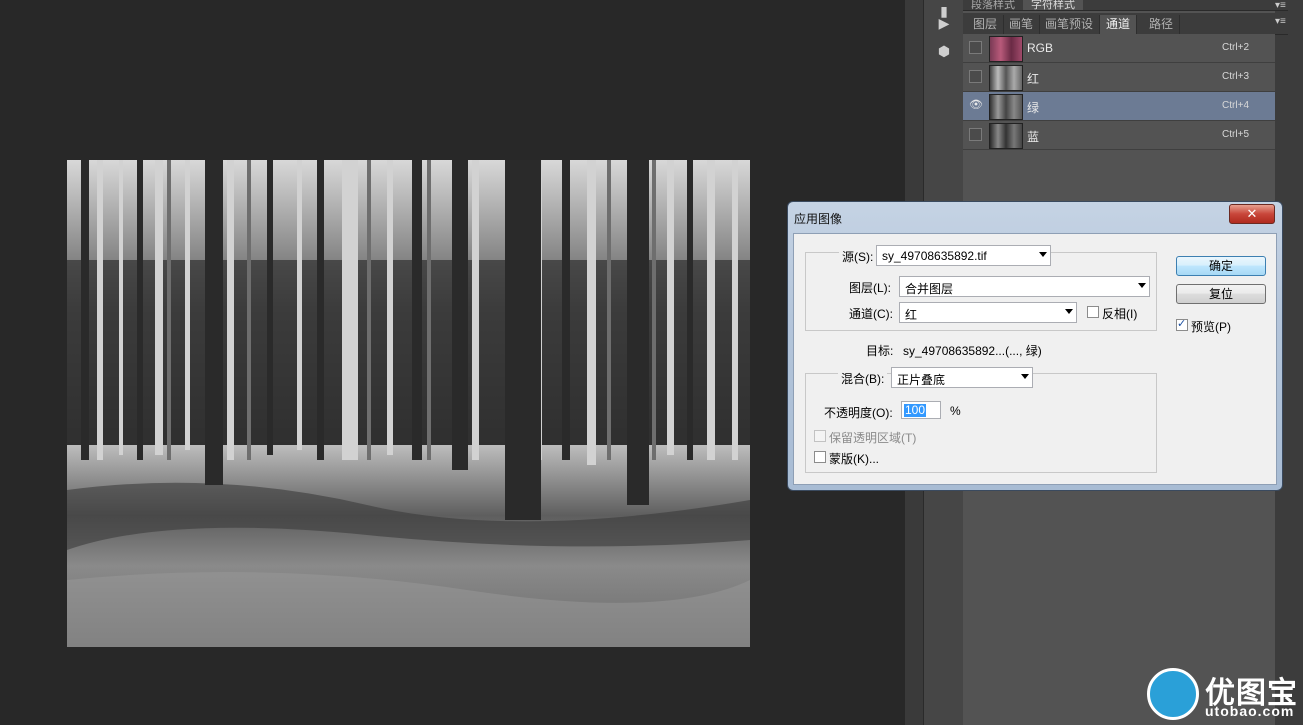  Describe the element at coordinates (1033, 108) in the screenshot. I see `channel-name: 绿` at that location.